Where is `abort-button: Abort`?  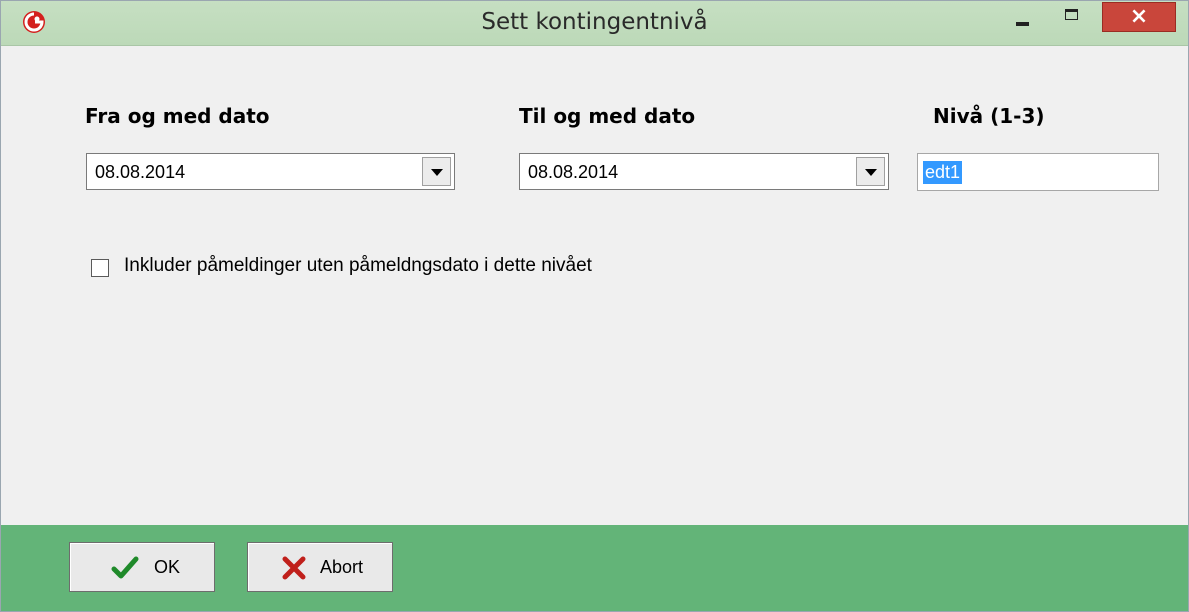 abort-button: Abort is located at coordinates (320, 567).